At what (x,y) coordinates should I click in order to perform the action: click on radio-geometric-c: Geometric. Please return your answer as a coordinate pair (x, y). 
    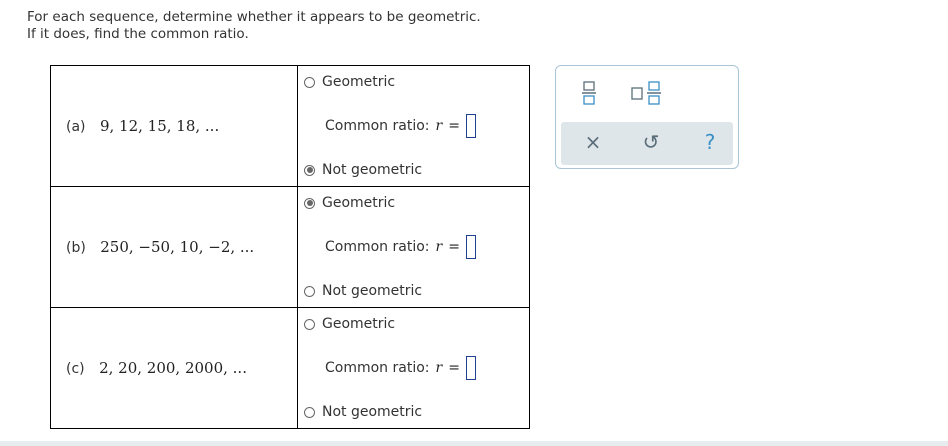
    Looking at the image, I should click on (416, 324).